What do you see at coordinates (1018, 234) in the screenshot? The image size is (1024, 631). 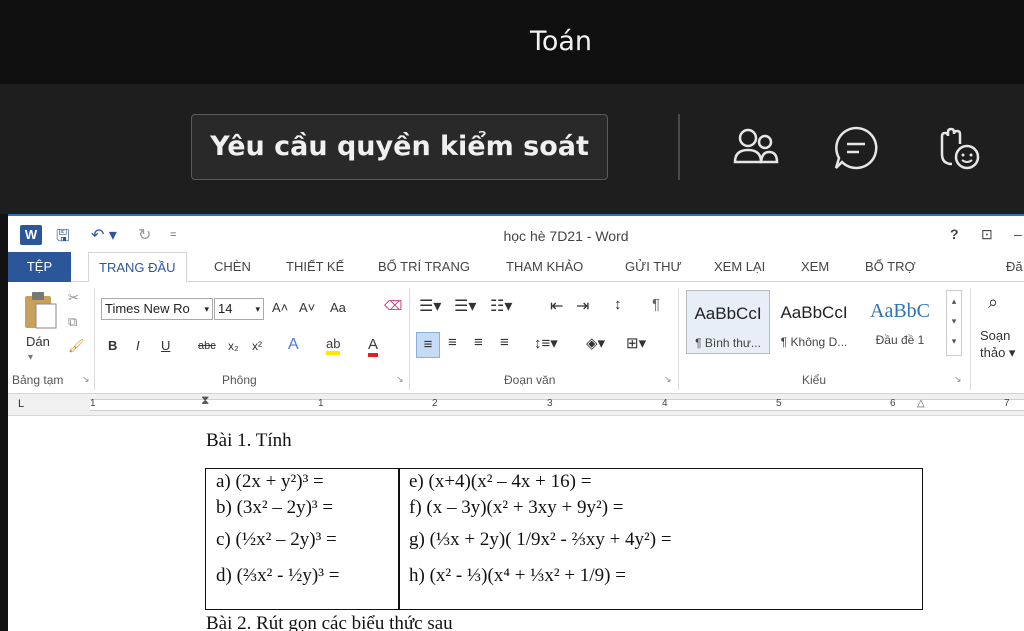 I see `minimize-icon: –` at bounding box center [1018, 234].